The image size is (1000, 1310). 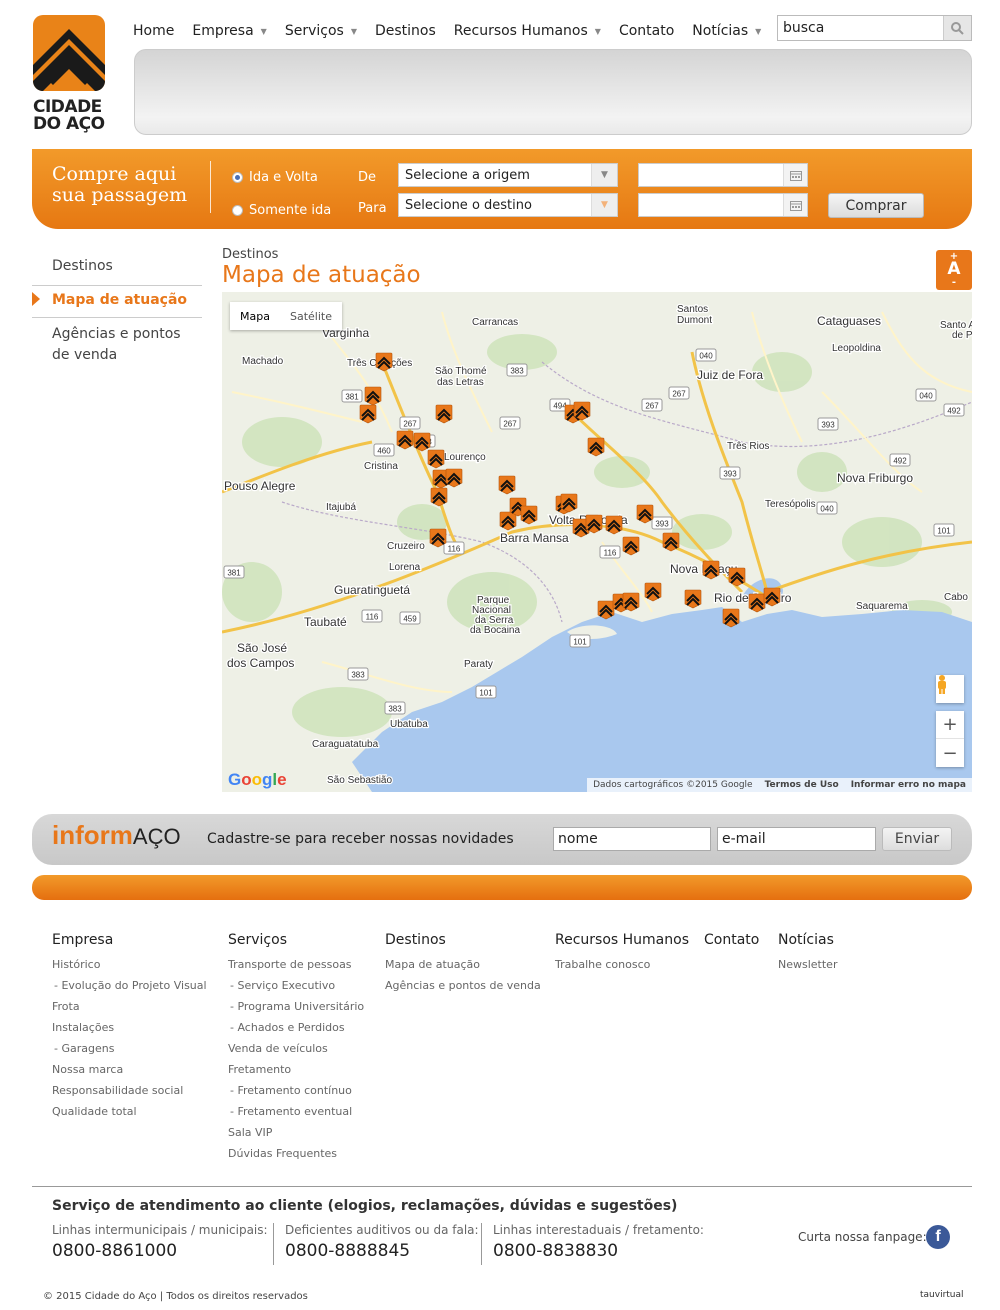 What do you see at coordinates (950, 725) in the screenshot?
I see `zoom-in-button: +` at bounding box center [950, 725].